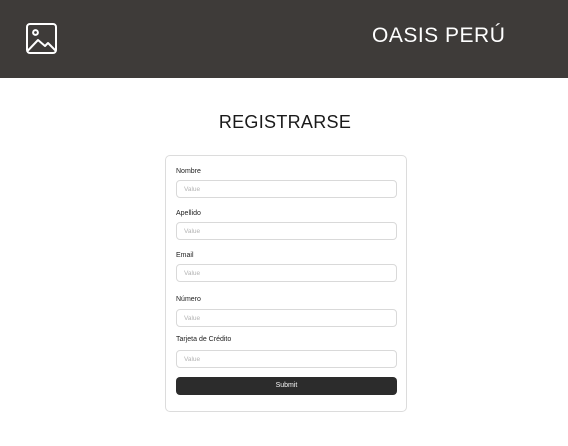  What do you see at coordinates (188, 171) in the screenshot?
I see `nombre-label: Nombre` at bounding box center [188, 171].